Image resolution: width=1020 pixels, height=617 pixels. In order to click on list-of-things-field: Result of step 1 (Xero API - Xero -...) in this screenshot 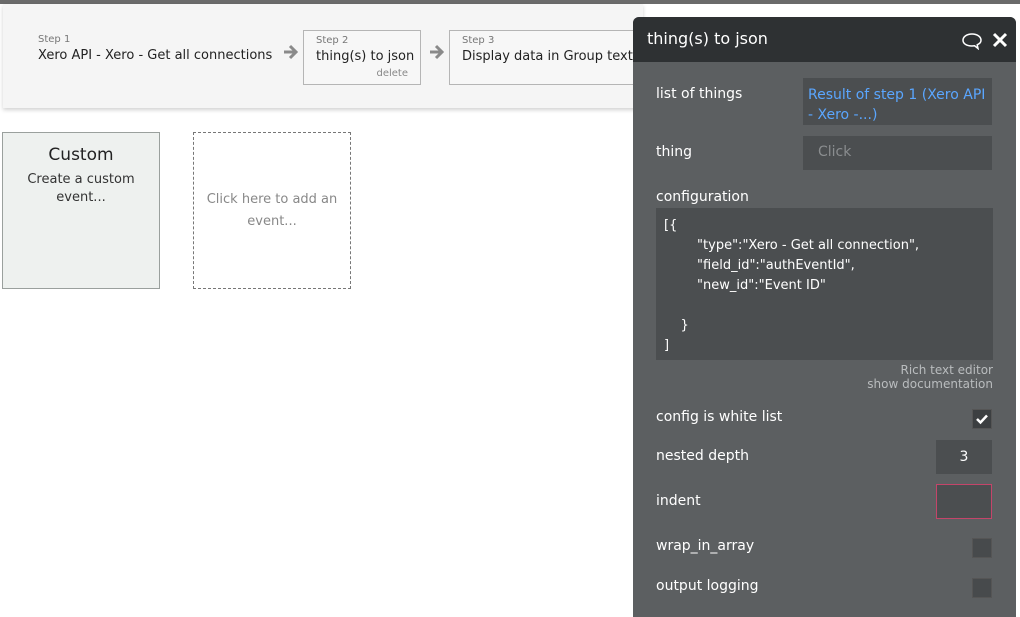, I will do `click(897, 101)`.